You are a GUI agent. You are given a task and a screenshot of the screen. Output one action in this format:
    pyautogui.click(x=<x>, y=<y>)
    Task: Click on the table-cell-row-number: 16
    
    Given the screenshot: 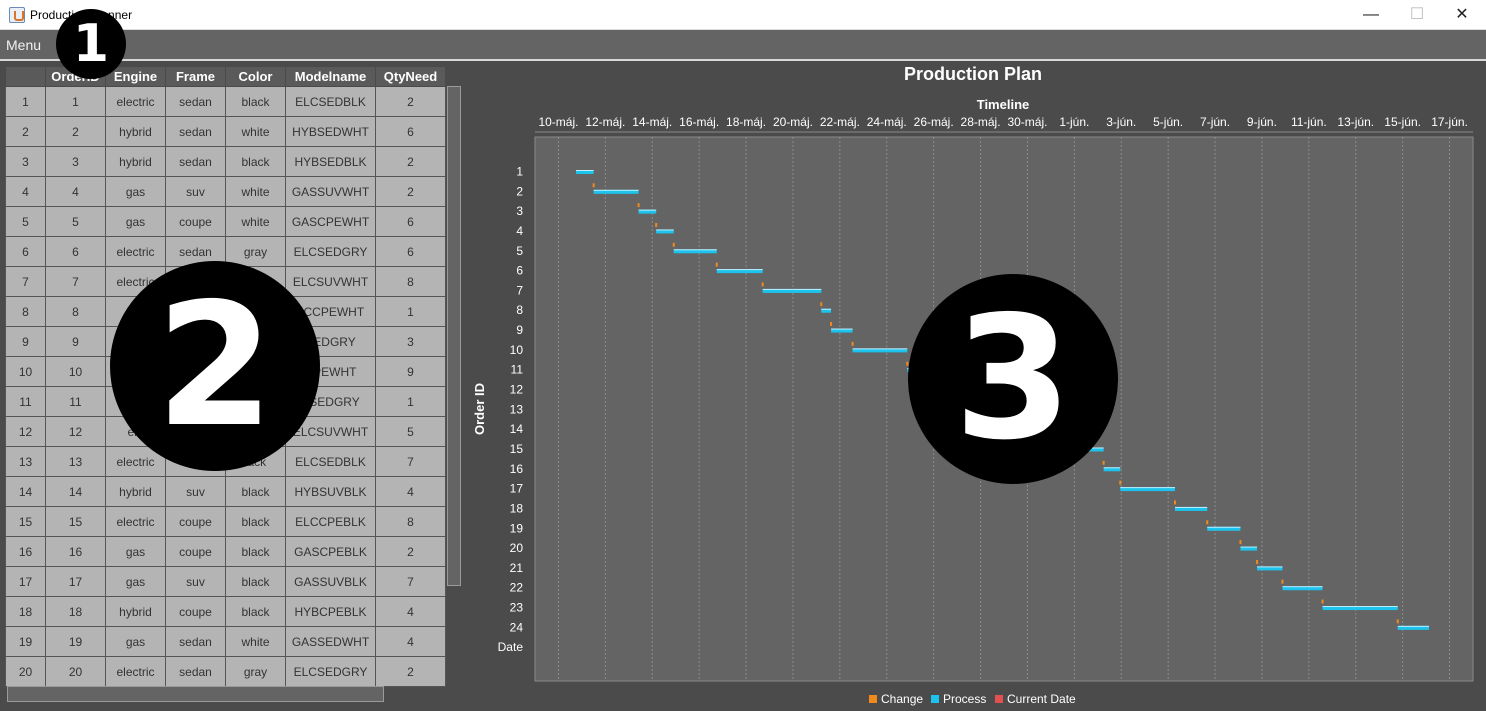 What is the action you would take?
    pyautogui.click(x=25, y=551)
    